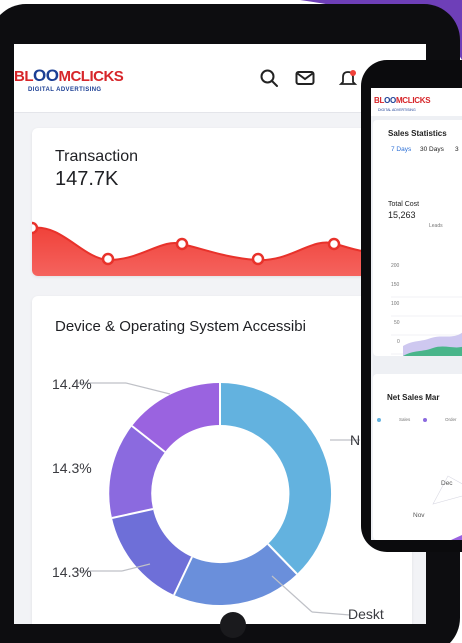 The image size is (462, 643). I want to click on y-tick: 50, so click(397, 323).